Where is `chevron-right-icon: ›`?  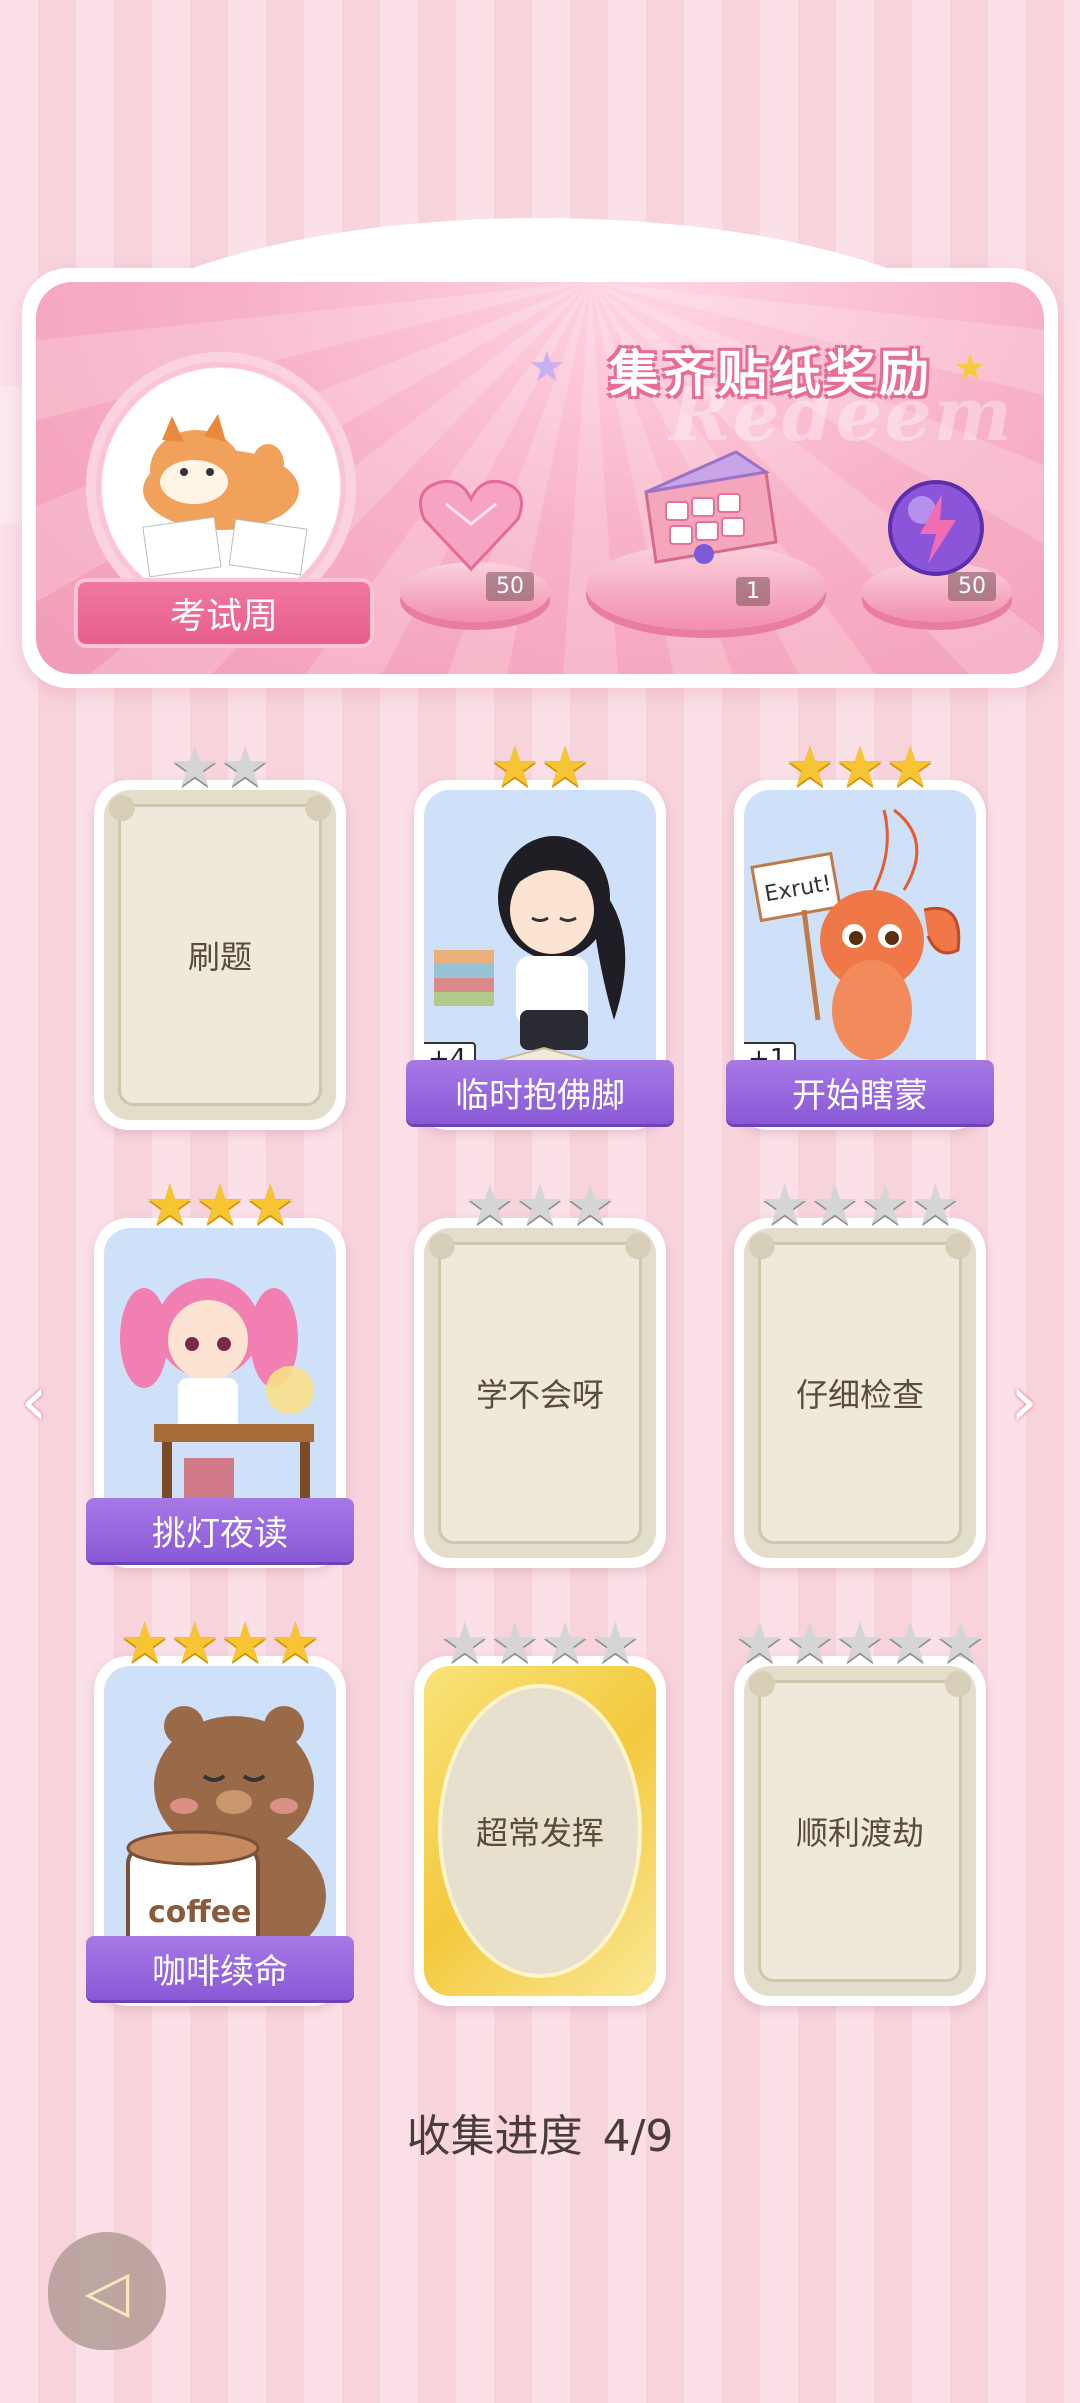 chevron-right-icon: › is located at coordinates (1024, 1401).